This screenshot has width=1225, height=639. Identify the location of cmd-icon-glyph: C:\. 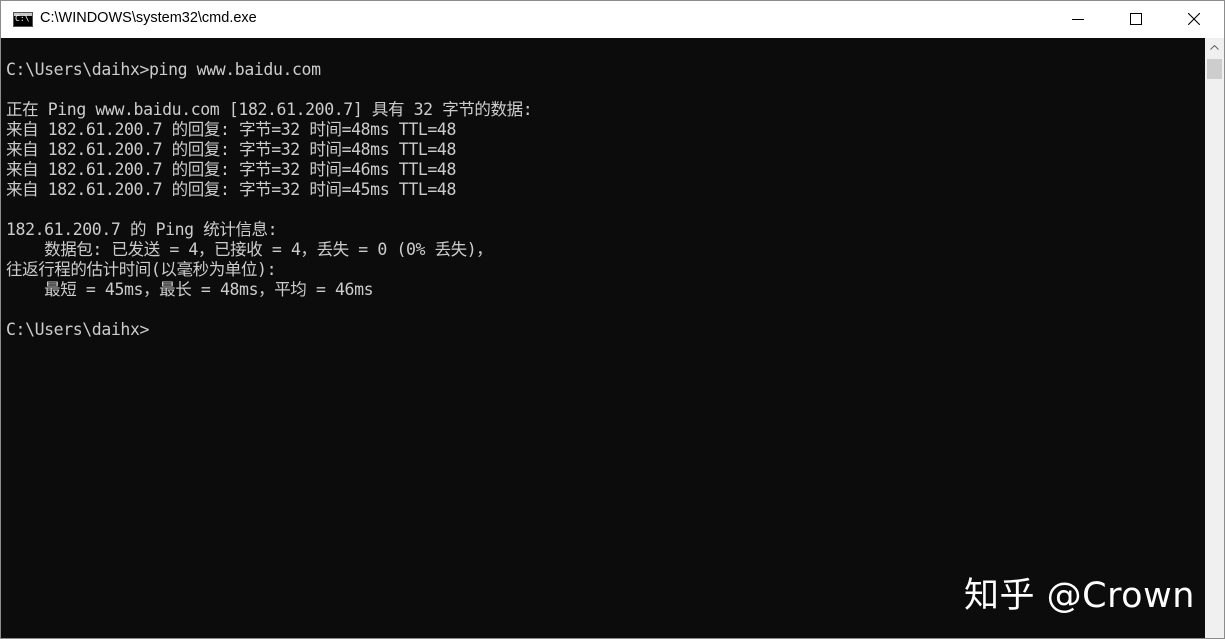
(22, 18).